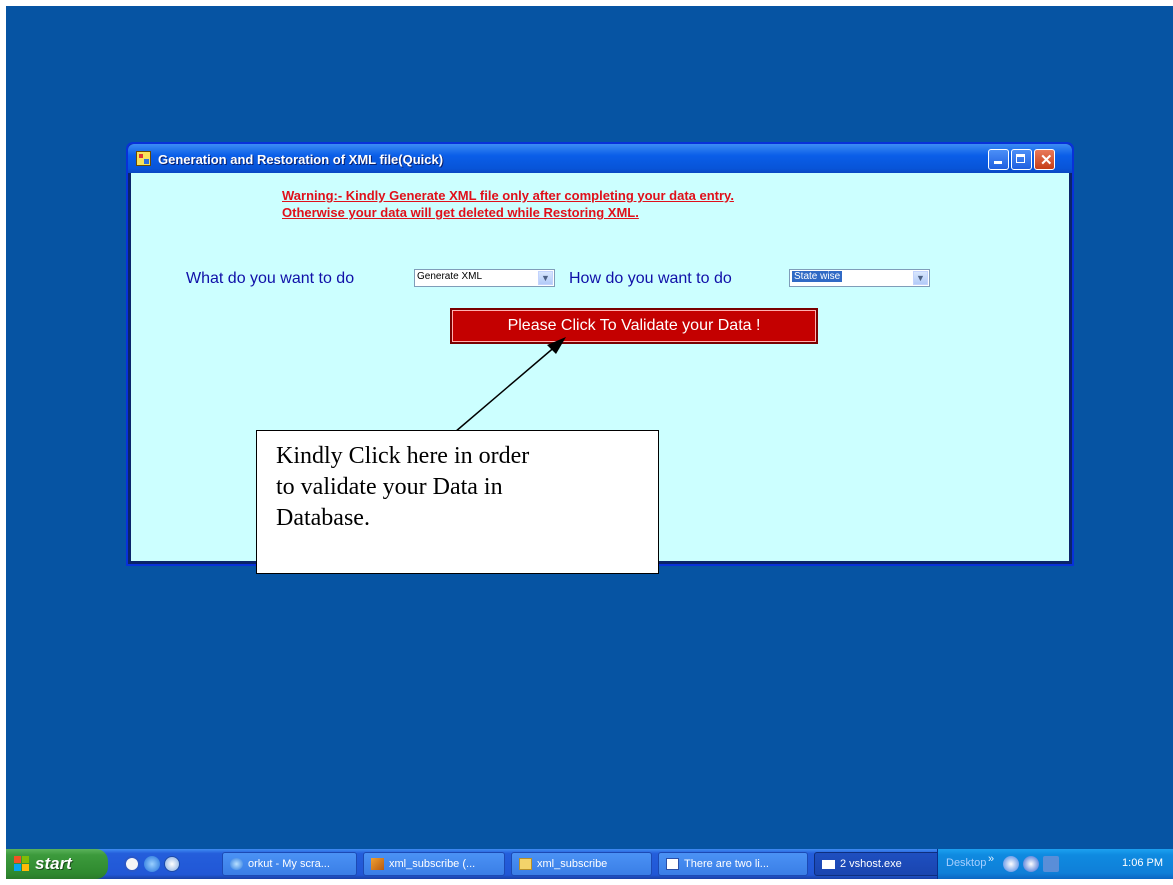 Image resolution: width=1173 pixels, height=885 pixels. I want to click on close-icon: ✕, so click(1046, 160).